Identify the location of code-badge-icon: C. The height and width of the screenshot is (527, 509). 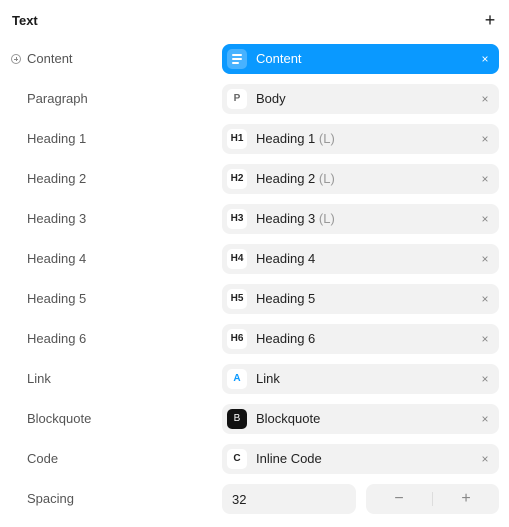
(237, 459).